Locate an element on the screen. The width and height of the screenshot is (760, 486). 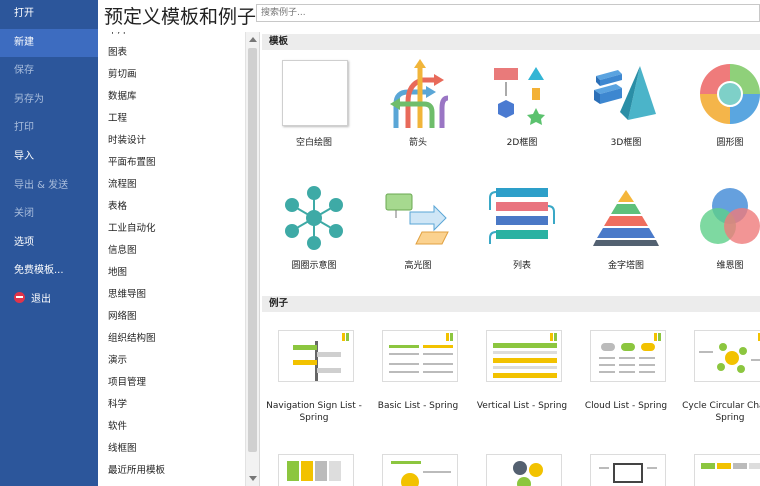
example-tile: Cloud List - Spring is located at coordinates (626, 380).